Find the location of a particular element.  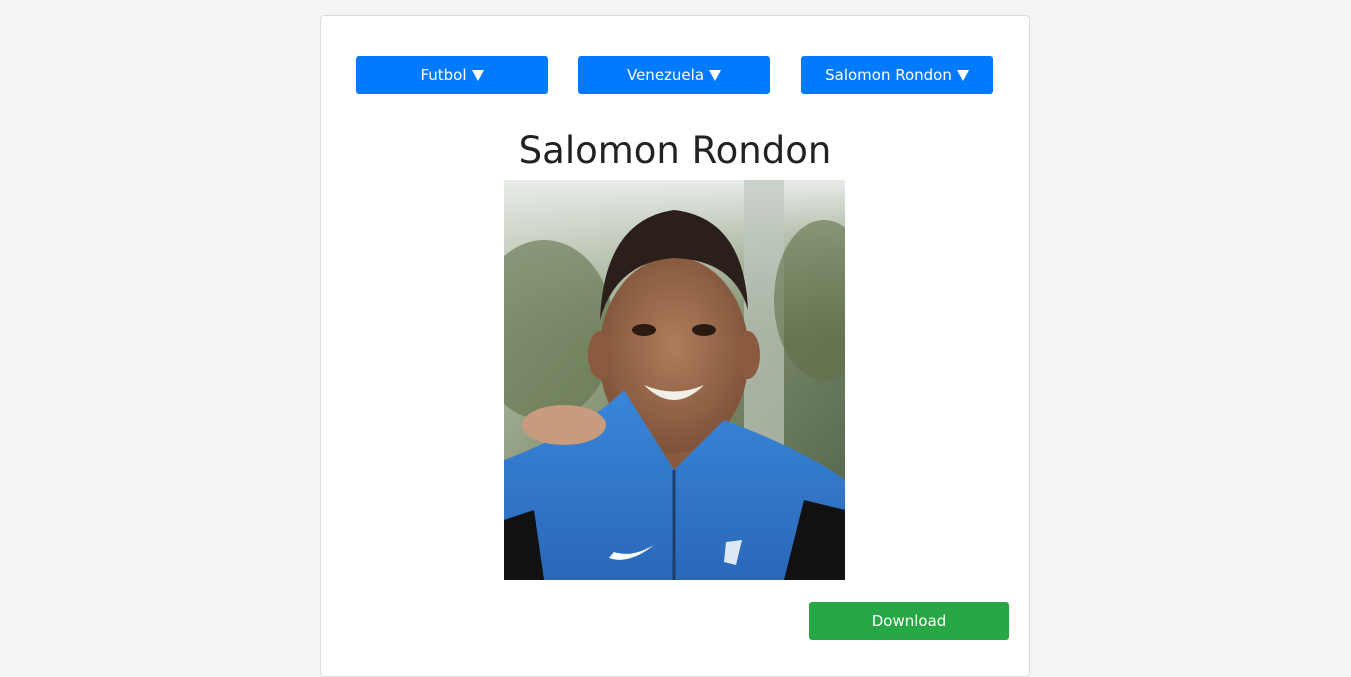

player-dropdown: Salomon Rondon is located at coordinates (897, 75).